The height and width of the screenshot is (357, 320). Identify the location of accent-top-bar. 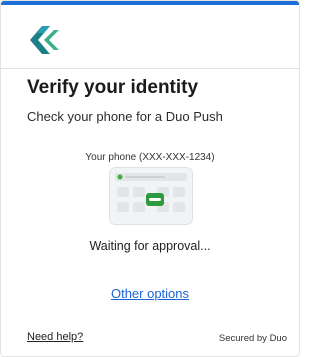
(150, 3).